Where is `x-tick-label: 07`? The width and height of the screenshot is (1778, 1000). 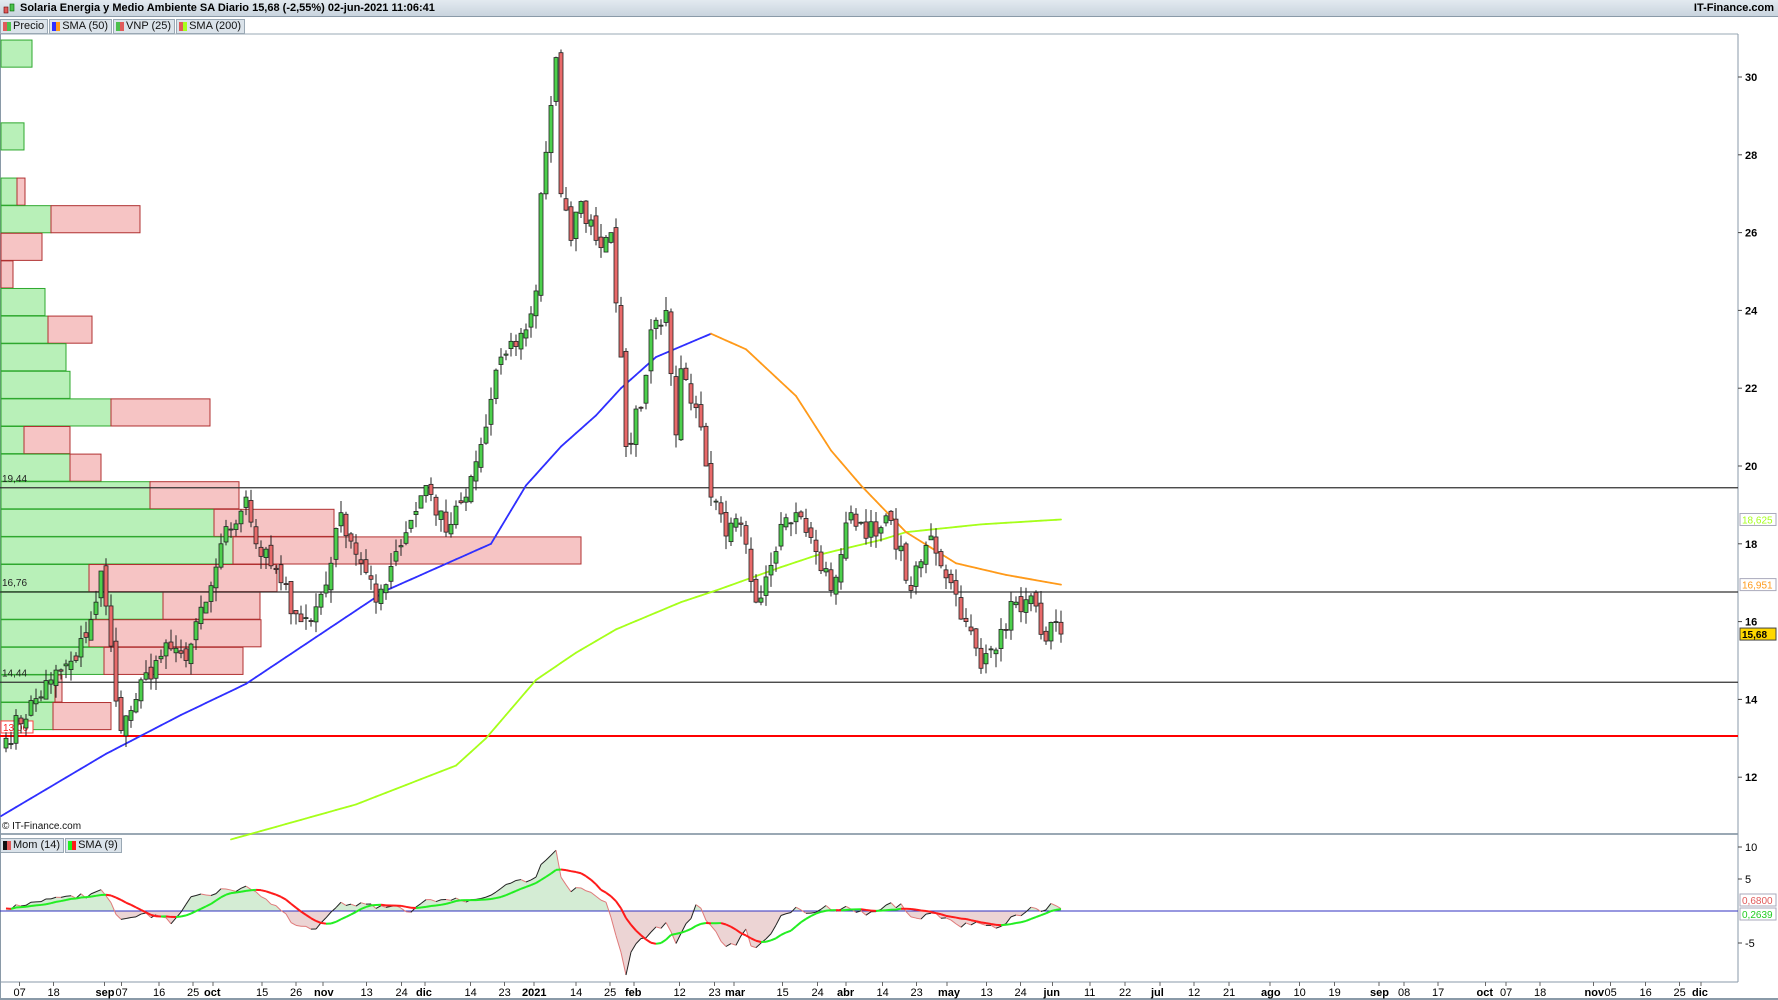 x-tick-label: 07 is located at coordinates (20, 993).